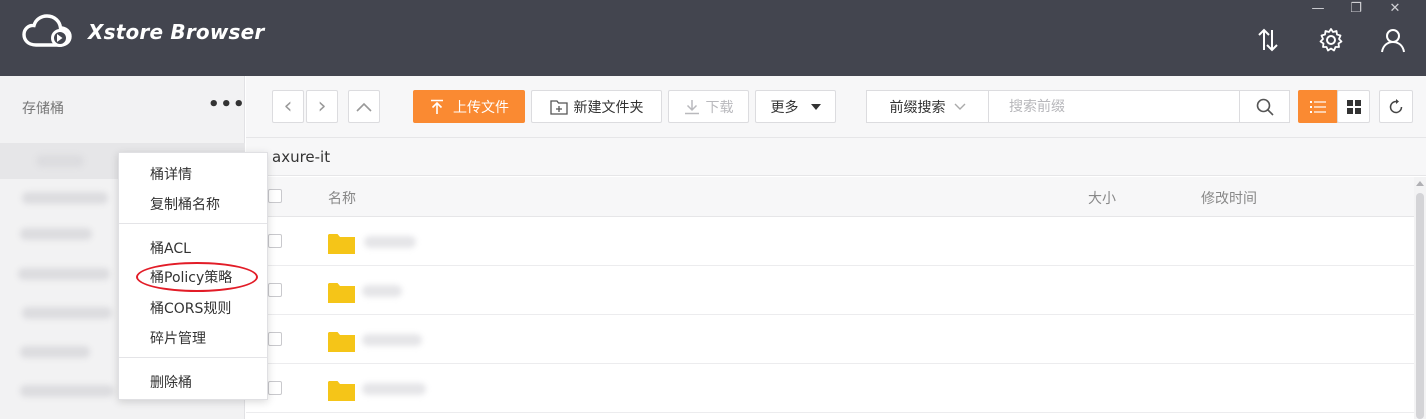  What do you see at coordinates (437, 106) in the screenshot?
I see `upload-icon` at bounding box center [437, 106].